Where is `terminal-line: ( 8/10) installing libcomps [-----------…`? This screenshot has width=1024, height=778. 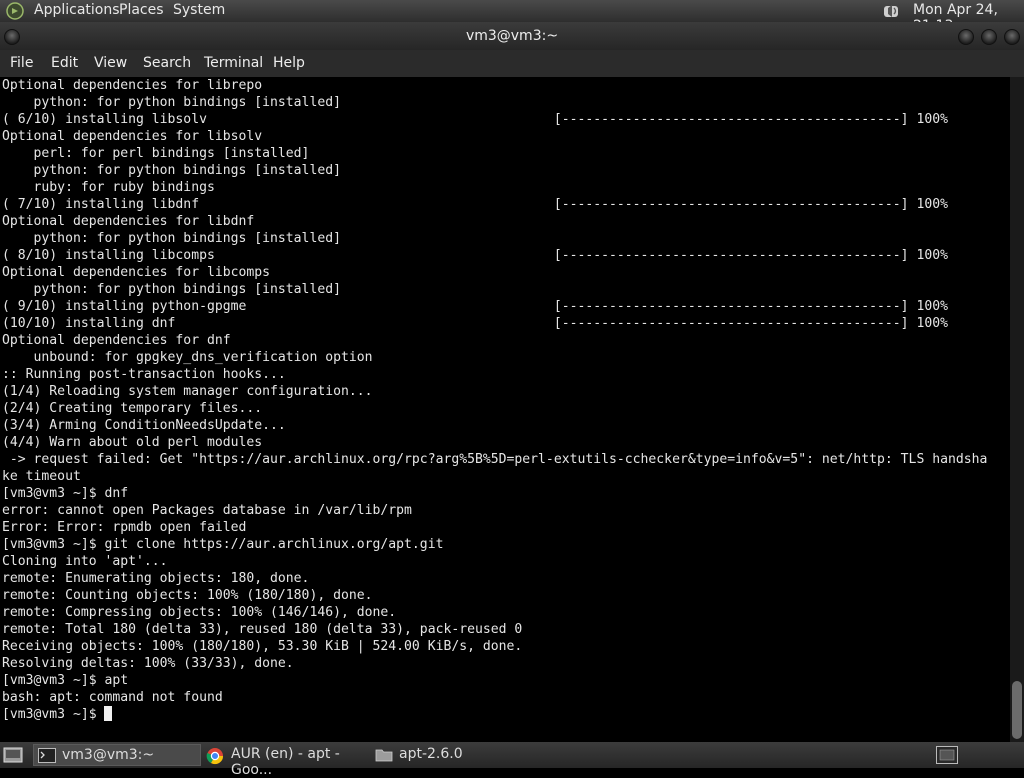
terminal-line: ( 8/10) installing libcomps [-----------… is located at coordinates (475, 255).